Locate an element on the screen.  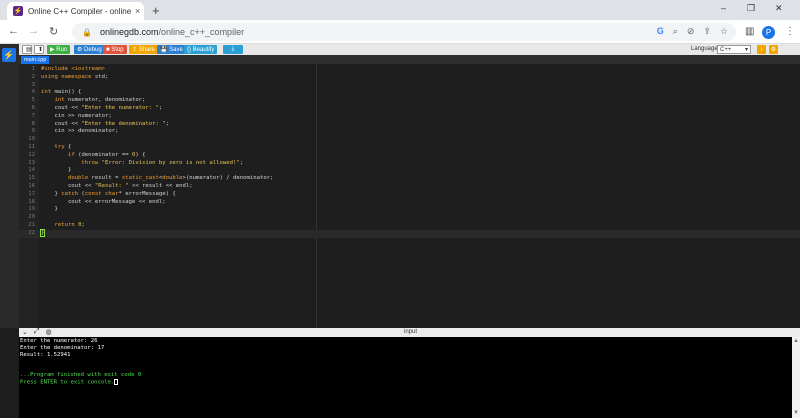
new-file-icon: ▤ is located at coordinates (27, 49).